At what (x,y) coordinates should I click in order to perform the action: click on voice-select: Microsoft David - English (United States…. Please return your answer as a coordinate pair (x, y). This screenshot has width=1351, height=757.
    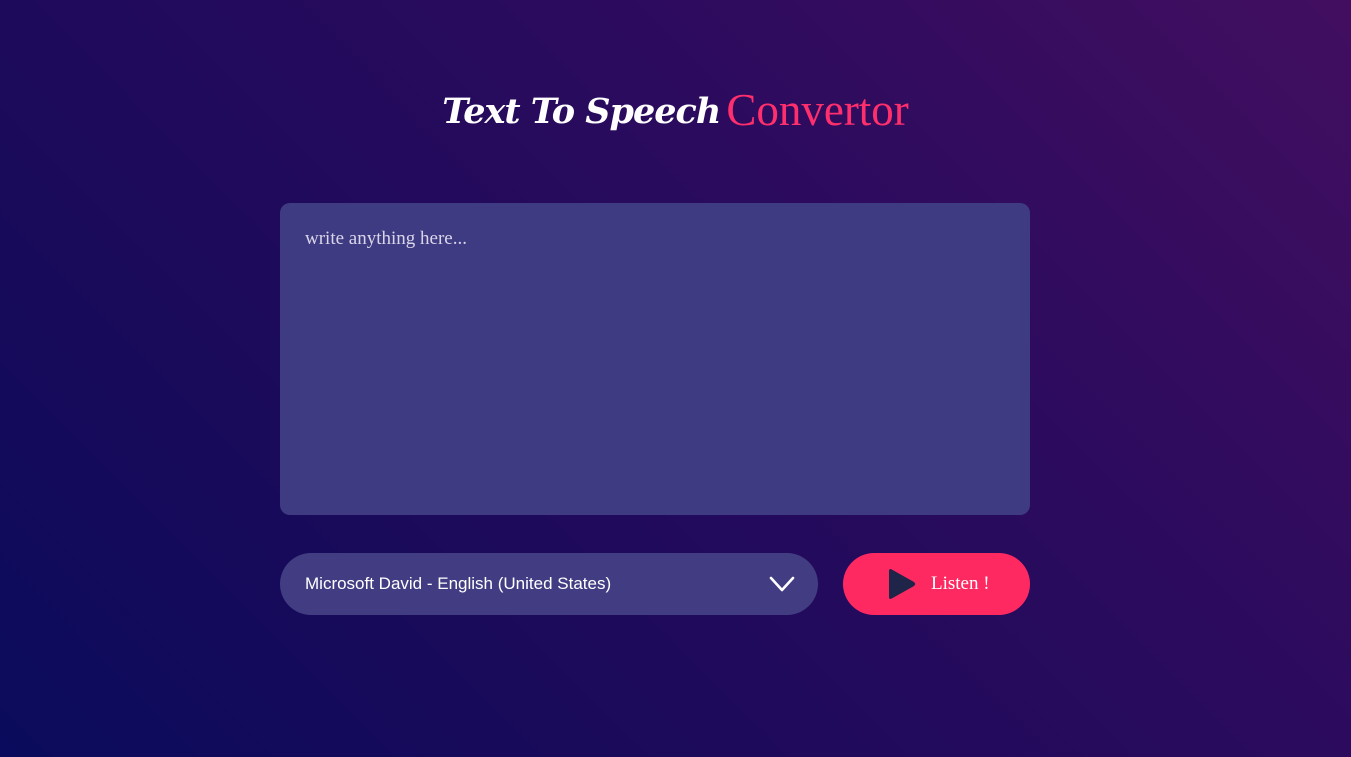
    Looking at the image, I should click on (549, 584).